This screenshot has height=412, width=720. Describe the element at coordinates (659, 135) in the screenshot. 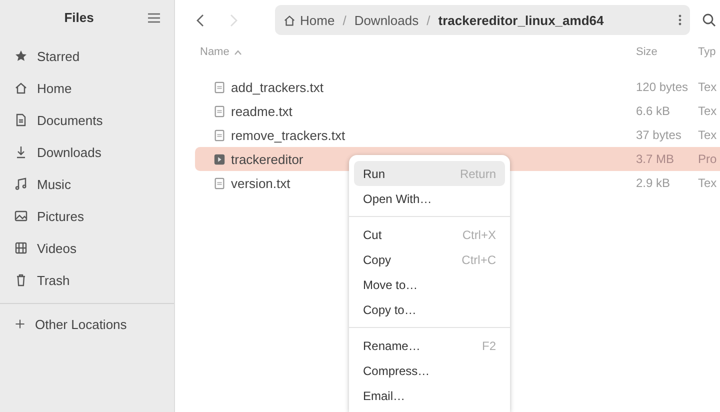

I see `file-size: 37 bytes` at that location.